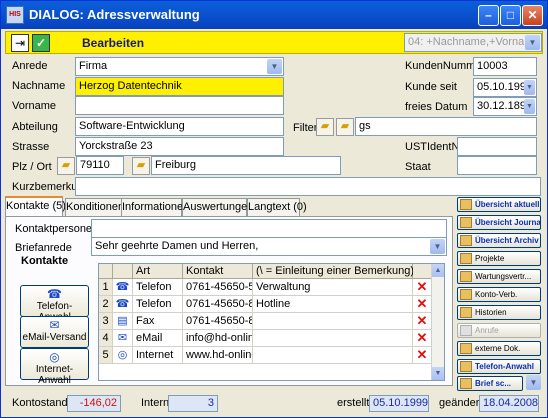 Image resolution: width=548 pixels, height=418 pixels. Describe the element at coordinates (41, 43) in the screenshot. I see `checkmark-icon: ✓` at that location.